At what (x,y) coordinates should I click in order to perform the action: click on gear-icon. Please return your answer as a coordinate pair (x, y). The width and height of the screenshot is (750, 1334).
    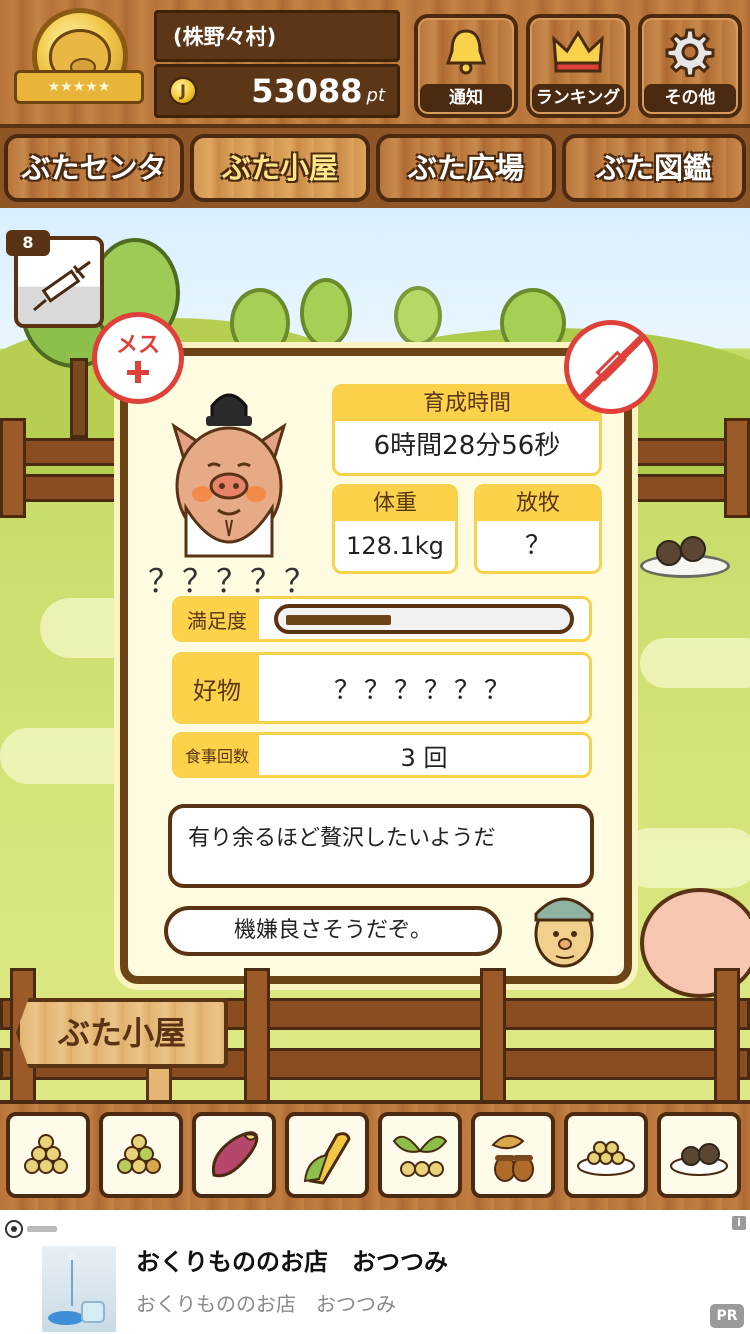
    Looking at the image, I should click on (690, 52).